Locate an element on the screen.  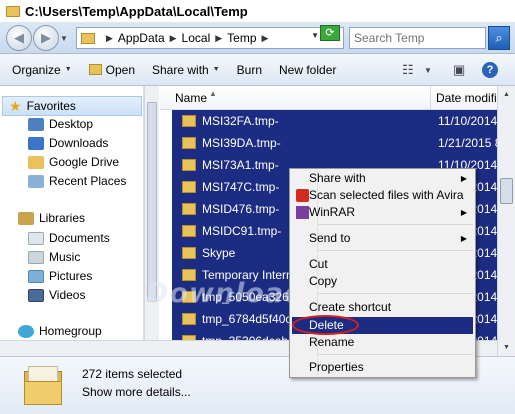
breadcrumb-local: Local is located at coordinates (196, 38).